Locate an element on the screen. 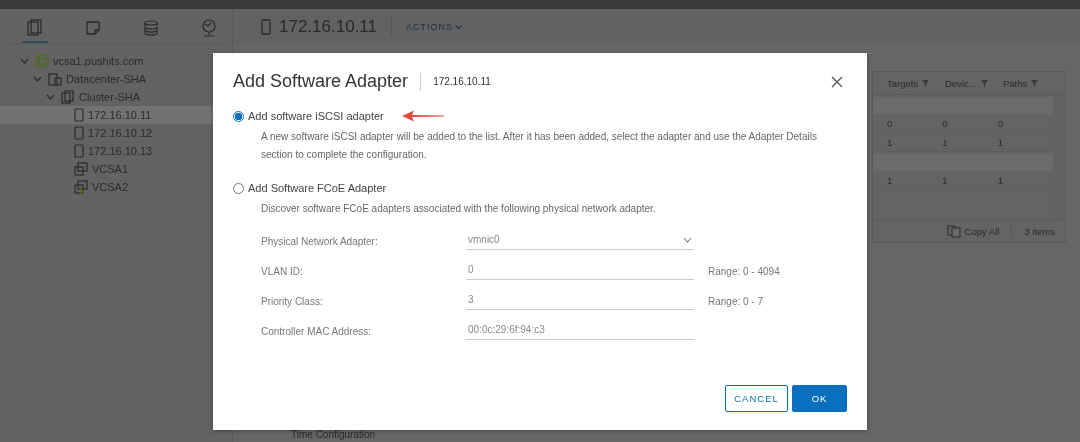 This screenshot has width=1080, height=442. option-description: Discover software FCoE adapters associated with the following physical network adapter. is located at coordinates (459, 209).